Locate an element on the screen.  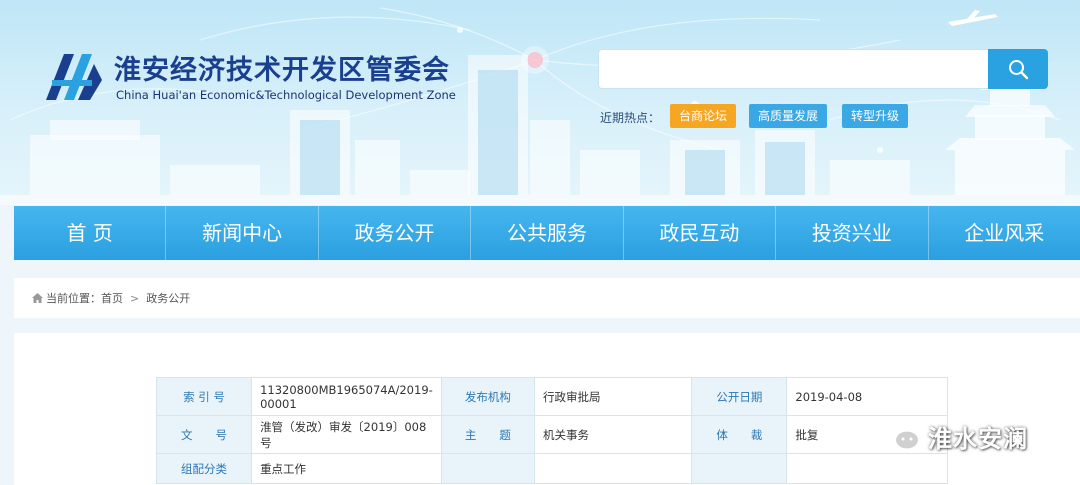
search-button is located at coordinates (1018, 69).